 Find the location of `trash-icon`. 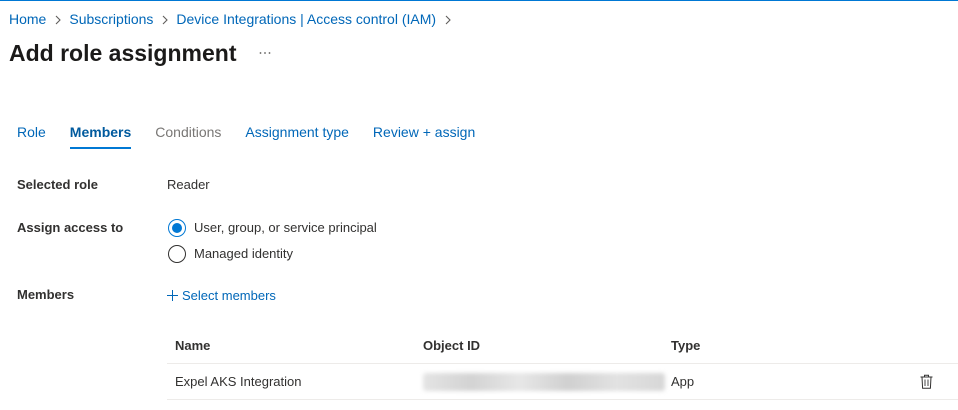

trash-icon is located at coordinates (926, 381).